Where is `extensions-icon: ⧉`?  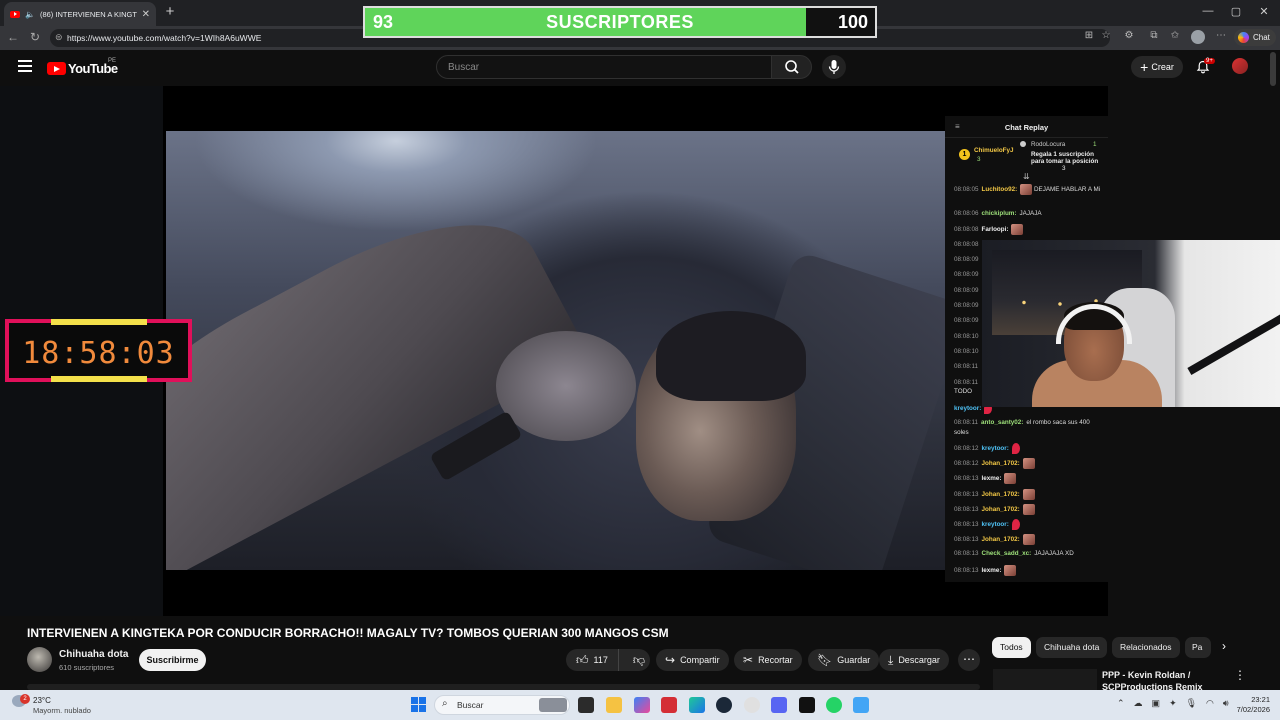 extensions-icon: ⧉ is located at coordinates (1154, 37).